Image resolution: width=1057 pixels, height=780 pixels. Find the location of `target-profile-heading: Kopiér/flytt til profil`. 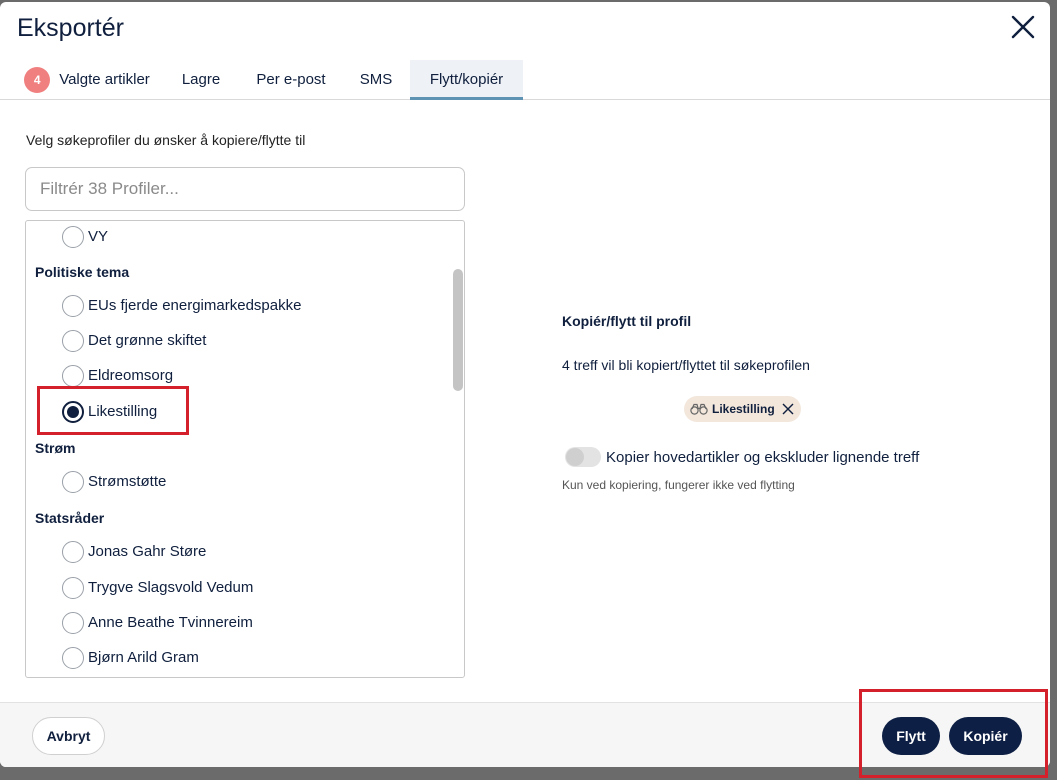

target-profile-heading: Kopiér/flytt til profil is located at coordinates (627, 321).